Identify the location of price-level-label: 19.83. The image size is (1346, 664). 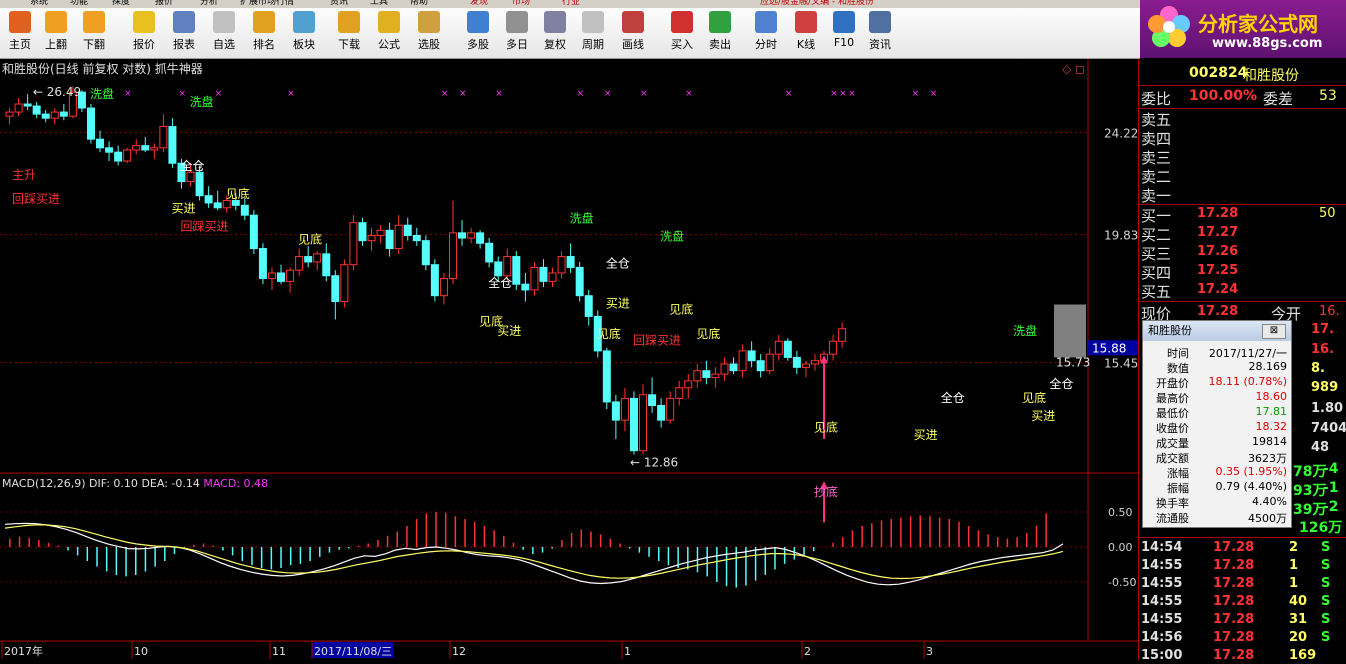
(1121, 236).